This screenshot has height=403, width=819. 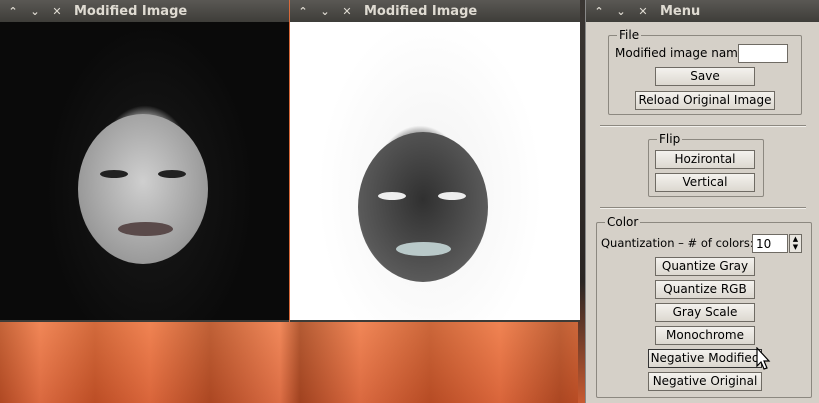 What do you see at coordinates (770, 243) in the screenshot?
I see `color-count-input` at bounding box center [770, 243].